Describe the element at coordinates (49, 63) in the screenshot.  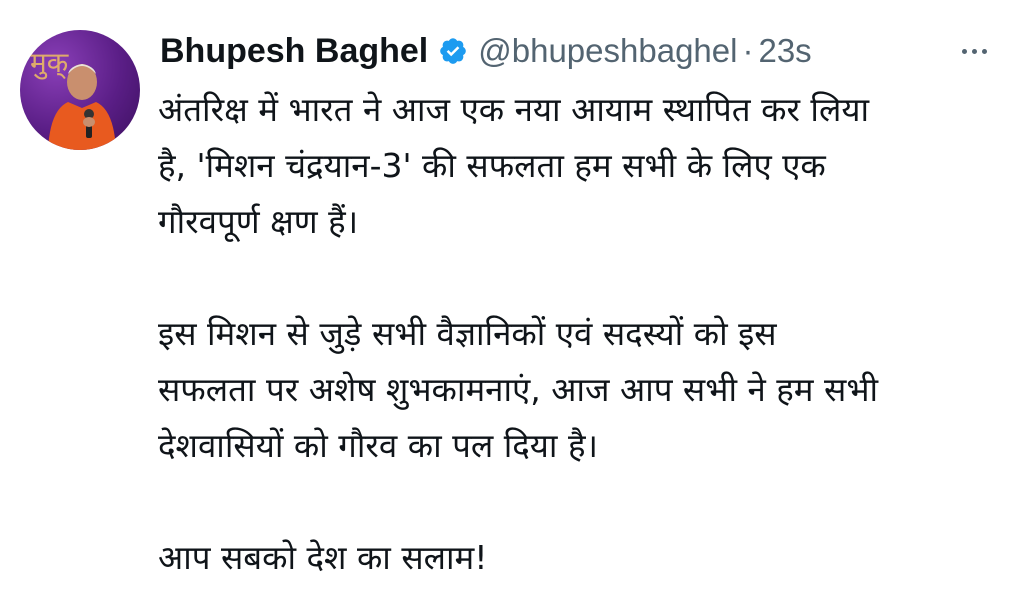
I see `avatar-backdrop-text: मुक्` at that location.